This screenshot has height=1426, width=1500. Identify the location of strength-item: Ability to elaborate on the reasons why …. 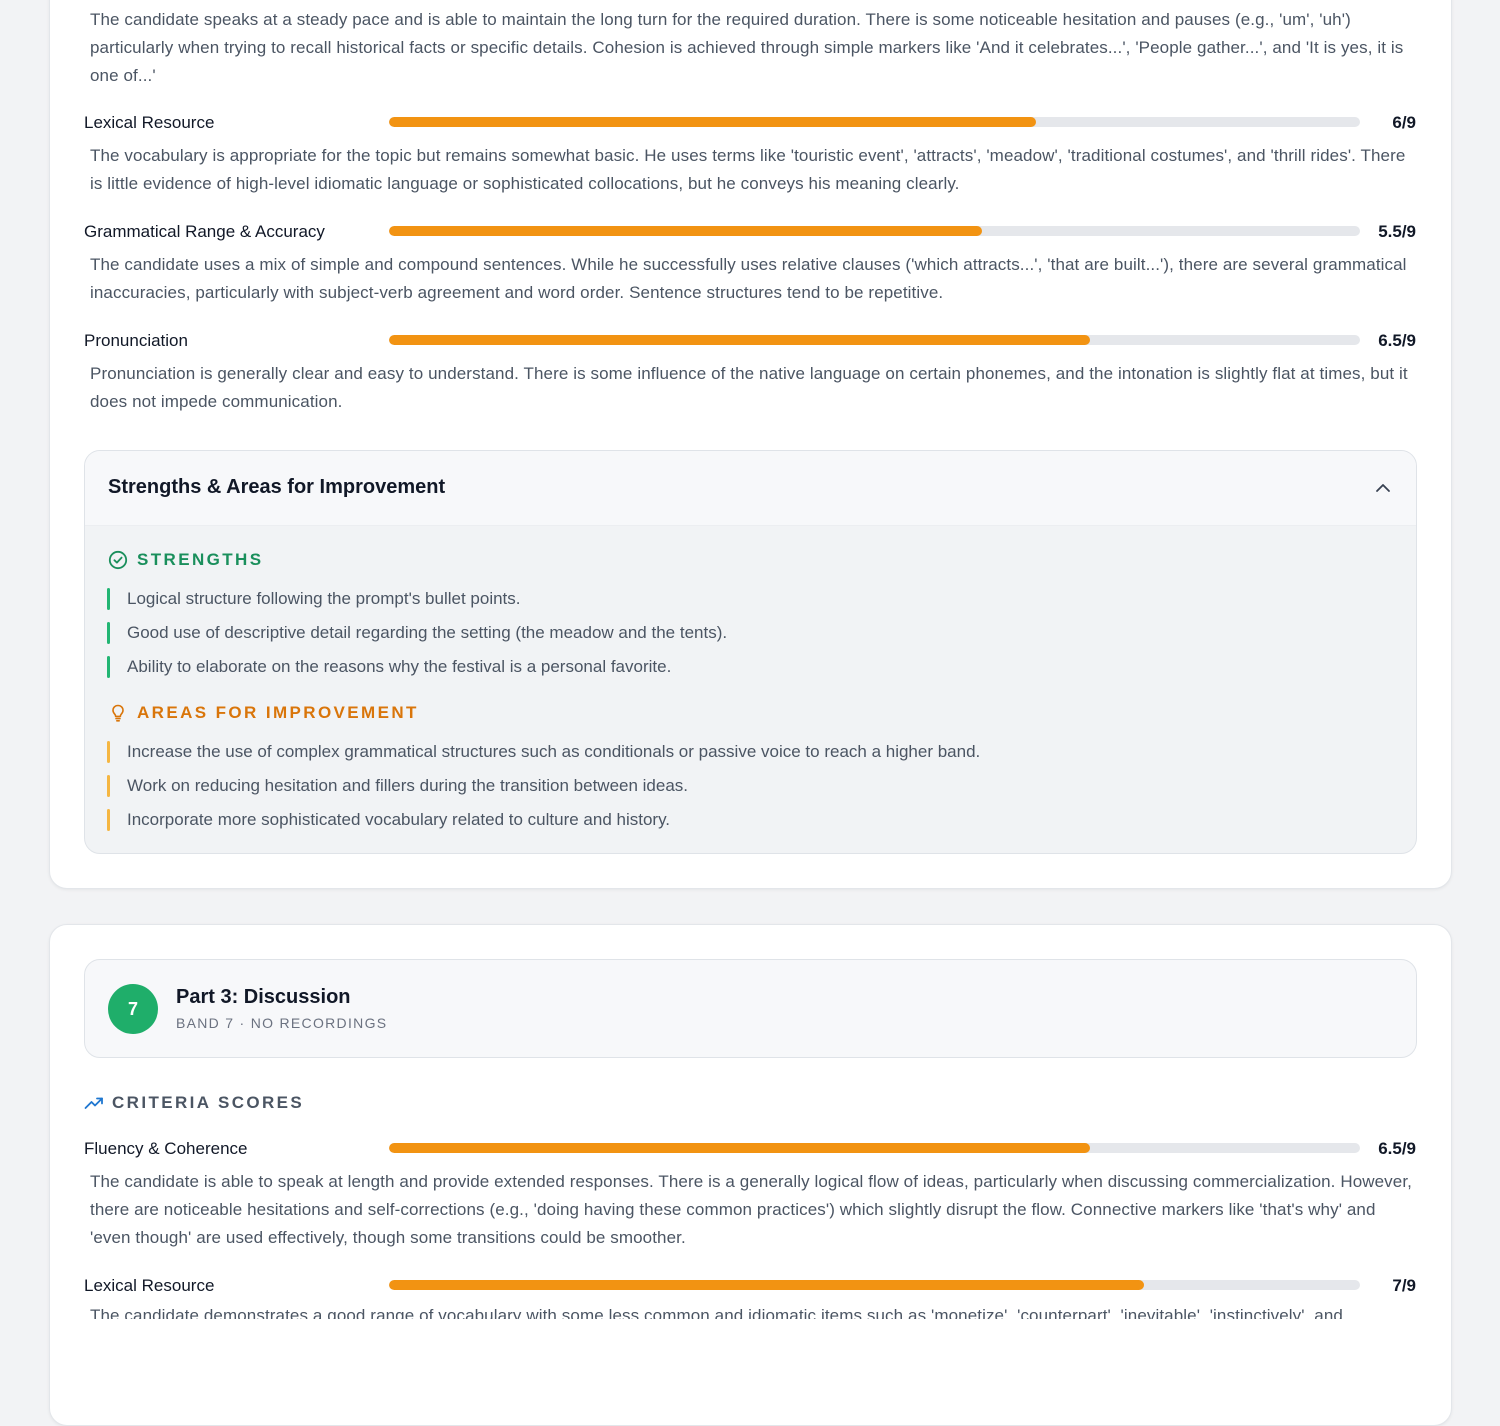
(389, 667).